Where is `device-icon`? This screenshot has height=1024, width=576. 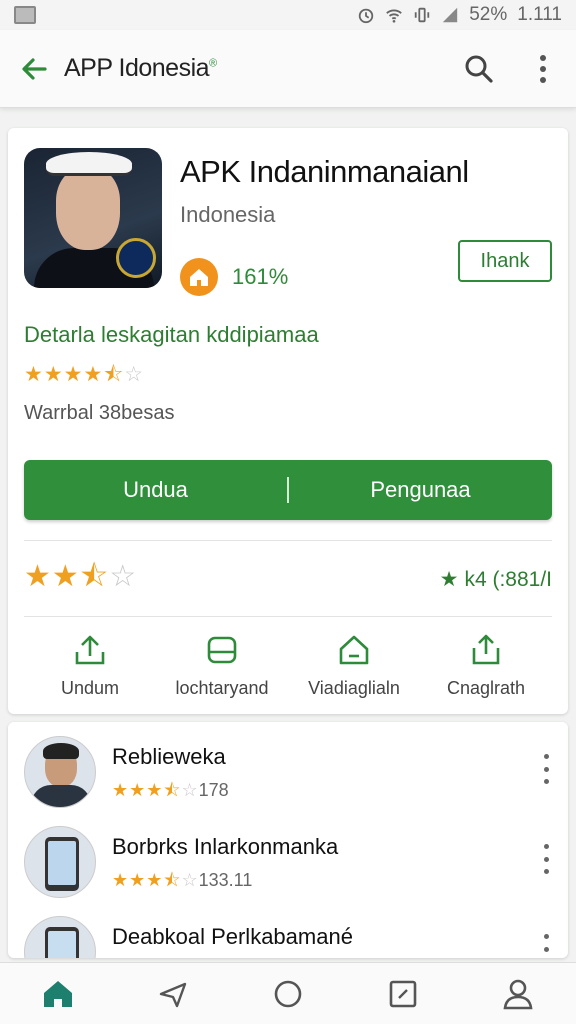 device-icon is located at coordinates (222, 650).